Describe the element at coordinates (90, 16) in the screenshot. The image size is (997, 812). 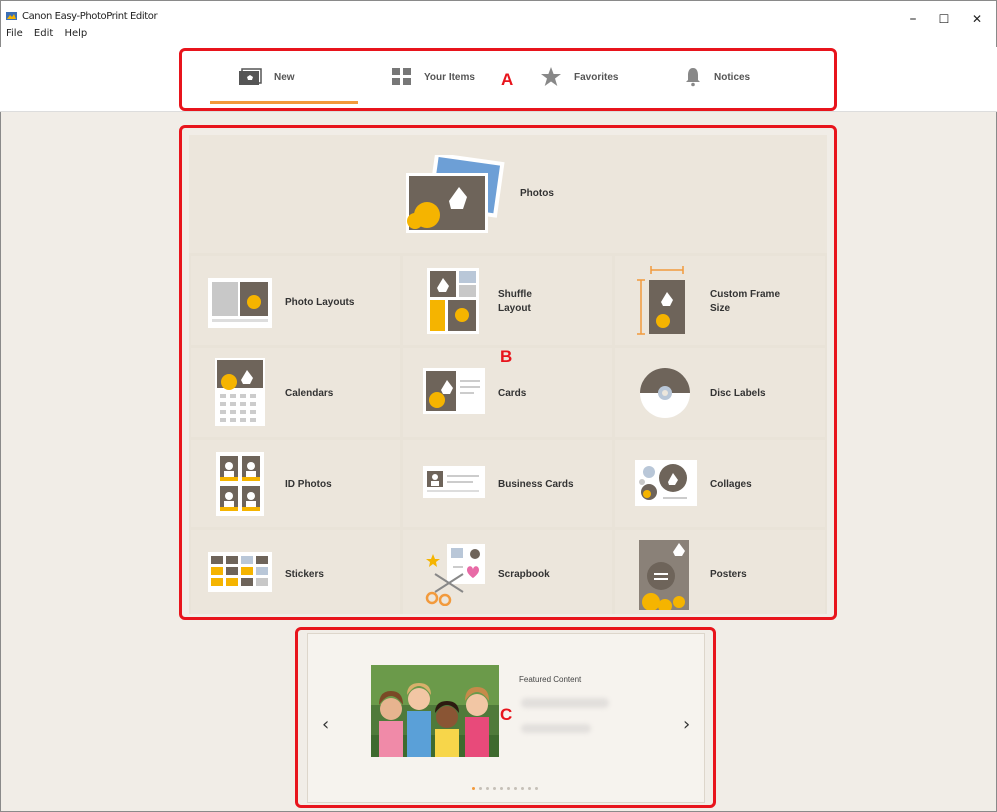
I see `app-title: Canon Easy-PhotoPrint Editor` at that location.